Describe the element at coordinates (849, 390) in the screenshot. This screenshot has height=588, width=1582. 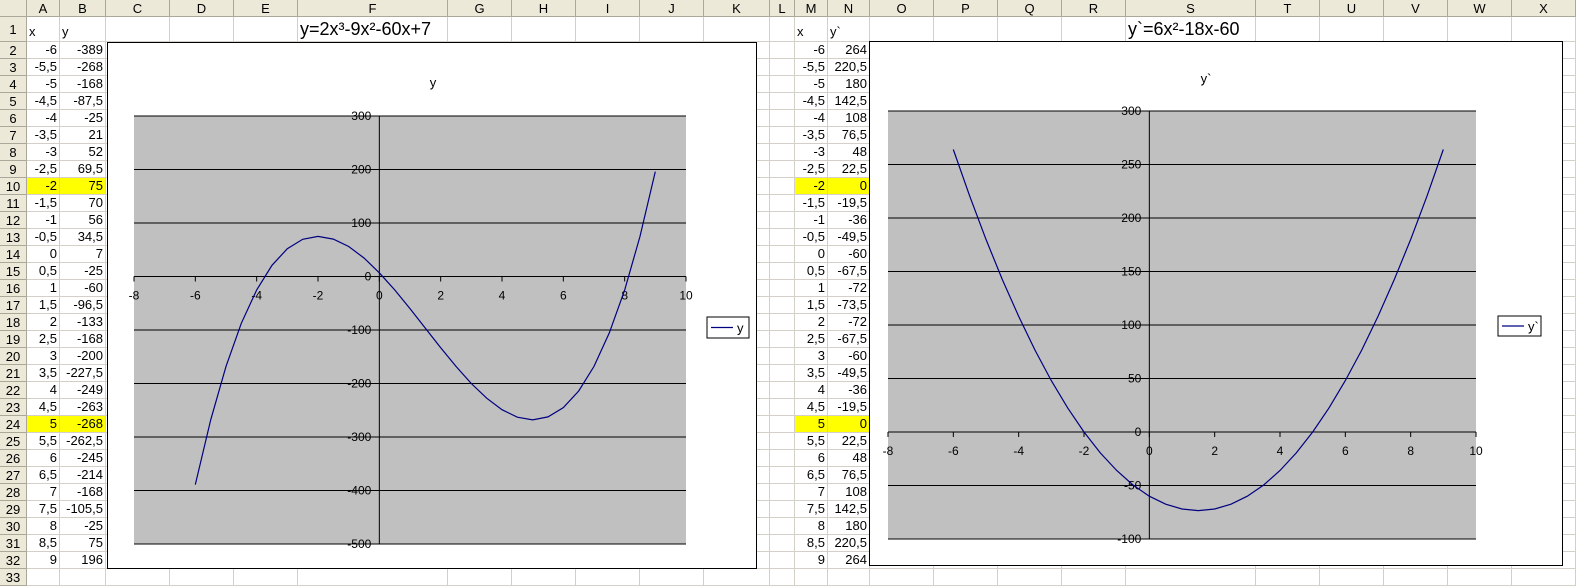
I see `data-cell: -36` at that location.